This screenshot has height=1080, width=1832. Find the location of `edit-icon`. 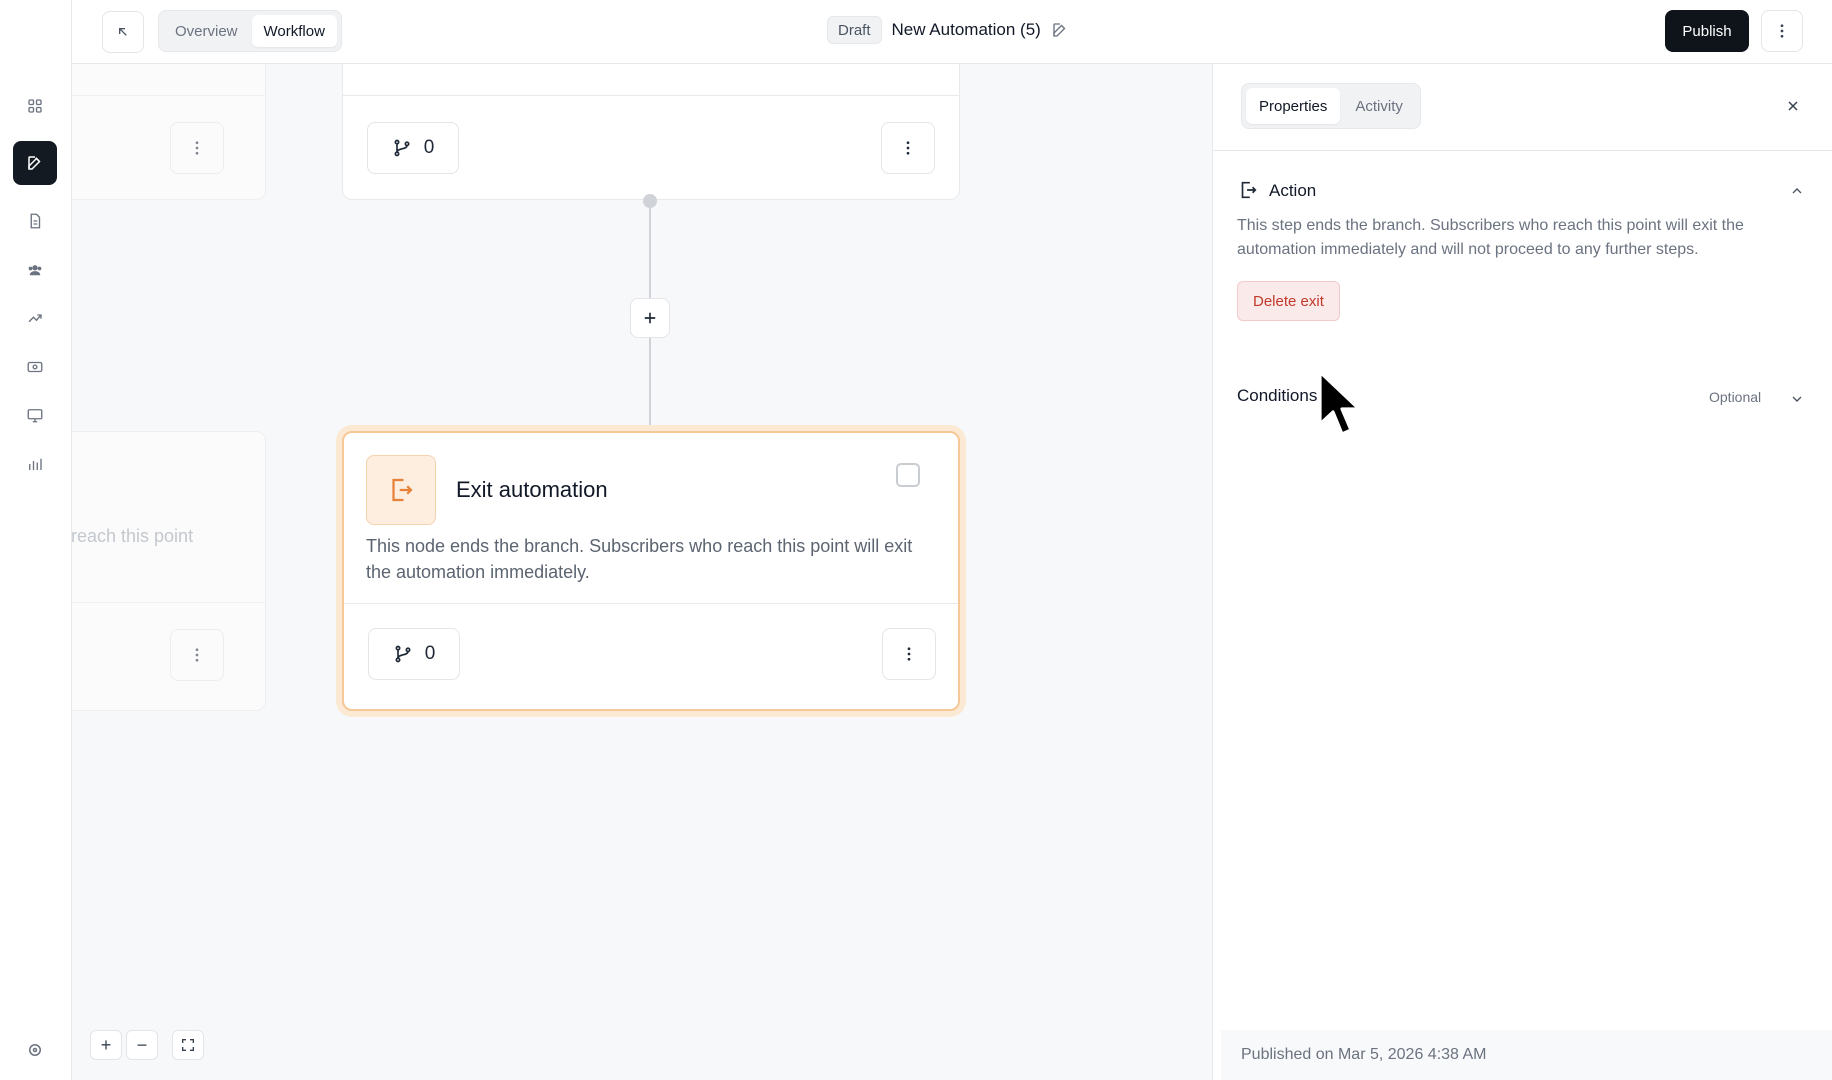

edit-icon is located at coordinates (35, 163).